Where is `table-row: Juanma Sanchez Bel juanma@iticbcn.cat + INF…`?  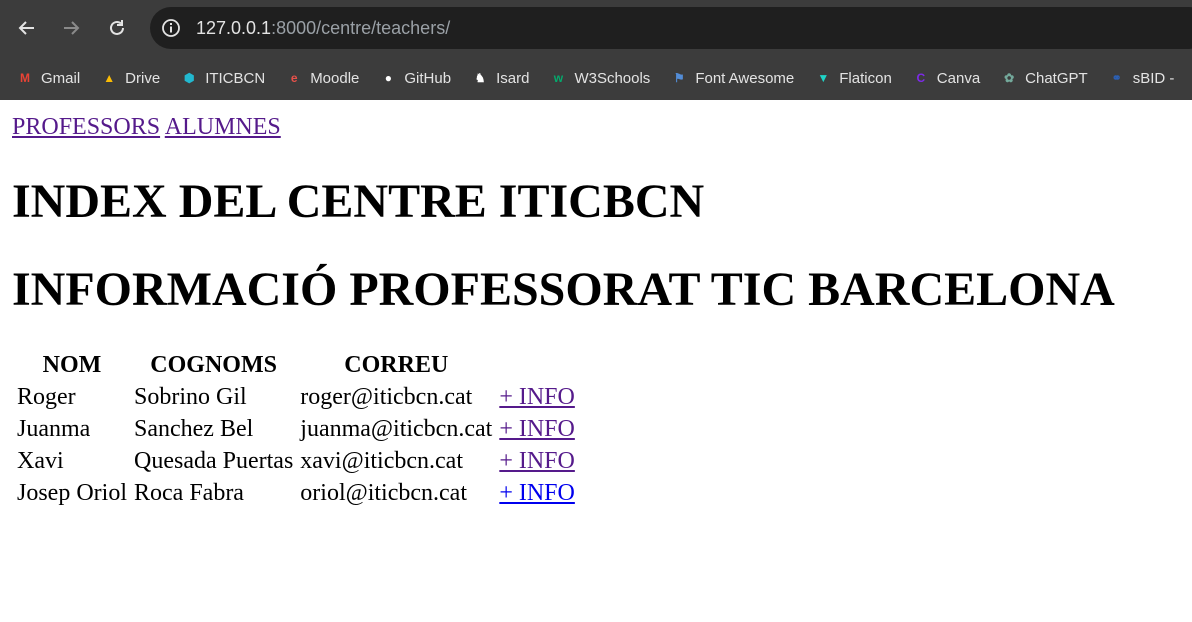 table-row: Juanma Sanchez Bel juanma@iticbcn.cat + INF… is located at coordinates (296, 429).